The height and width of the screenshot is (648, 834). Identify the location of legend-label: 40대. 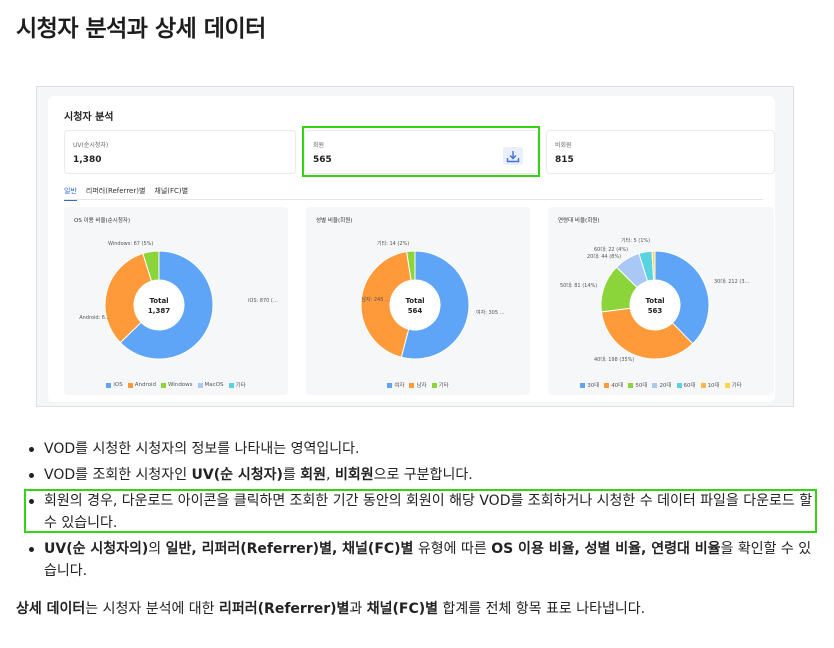
(617, 386).